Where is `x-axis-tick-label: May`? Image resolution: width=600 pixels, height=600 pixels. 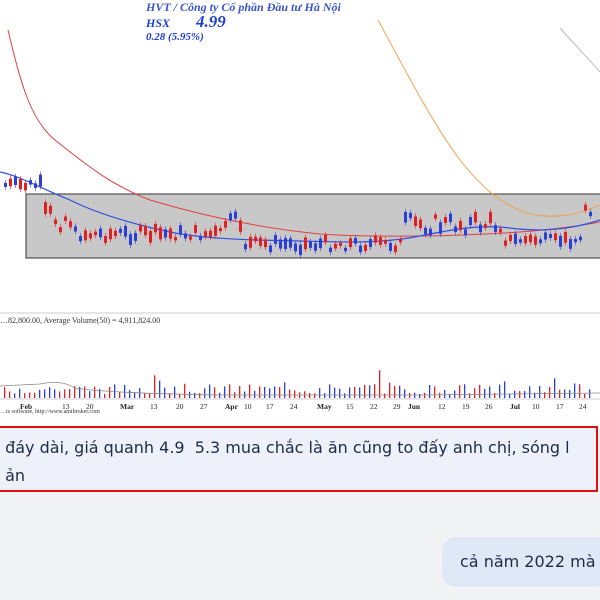 x-axis-tick-label: May is located at coordinates (324, 406).